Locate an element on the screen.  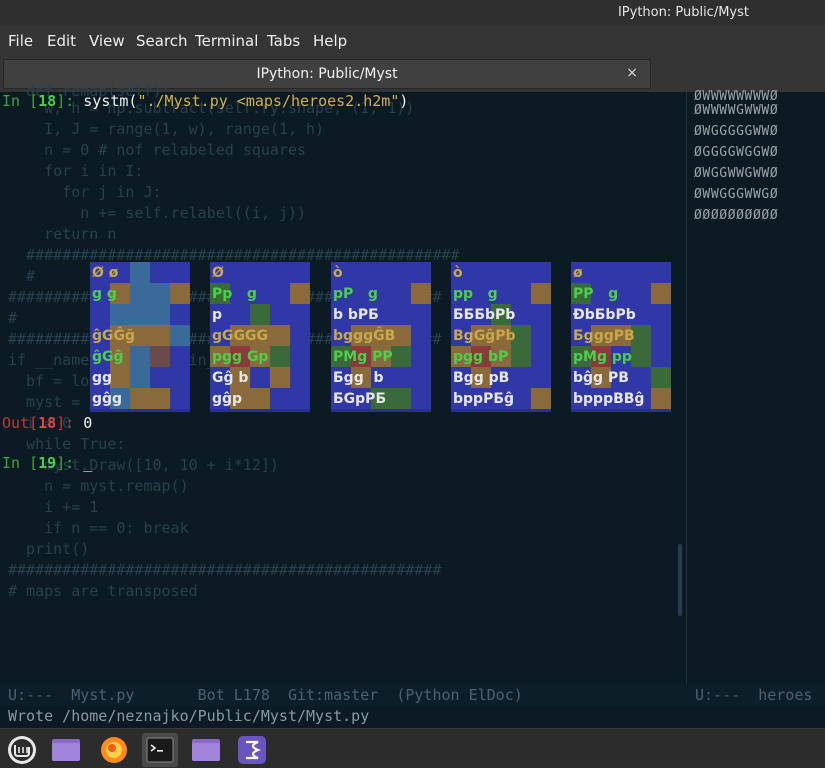
menu-help: Help is located at coordinates (330, 41).